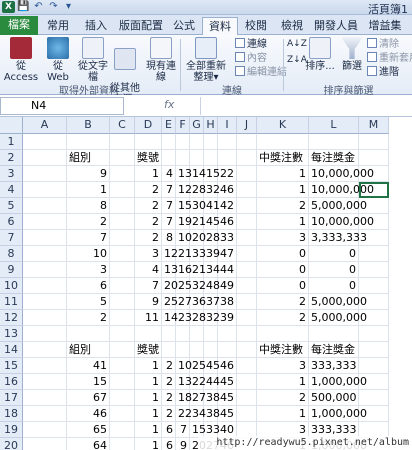  Describe the element at coordinates (148, 366) in the screenshot. I see `cell-d15: 1` at that location.